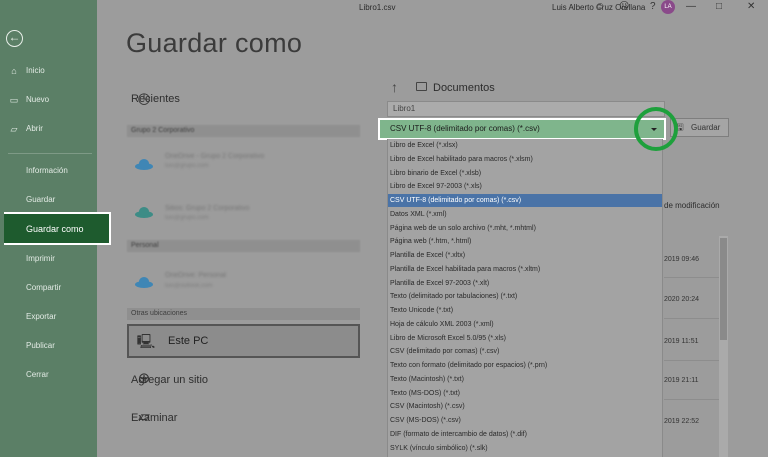  What do you see at coordinates (525, 406) in the screenshot?
I see `file-type-option: CSV (Macintosh) (*.csv)` at bounding box center [525, 406].